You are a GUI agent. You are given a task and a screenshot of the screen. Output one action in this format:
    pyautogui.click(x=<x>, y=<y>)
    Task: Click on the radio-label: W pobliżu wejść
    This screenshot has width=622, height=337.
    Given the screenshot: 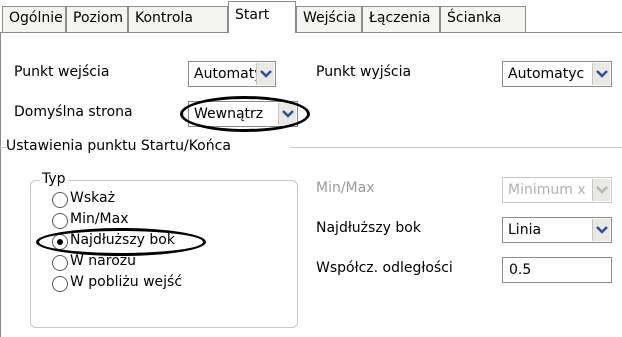 What is the action you would take?
    pyautogui.click(x=126, y=282)
    